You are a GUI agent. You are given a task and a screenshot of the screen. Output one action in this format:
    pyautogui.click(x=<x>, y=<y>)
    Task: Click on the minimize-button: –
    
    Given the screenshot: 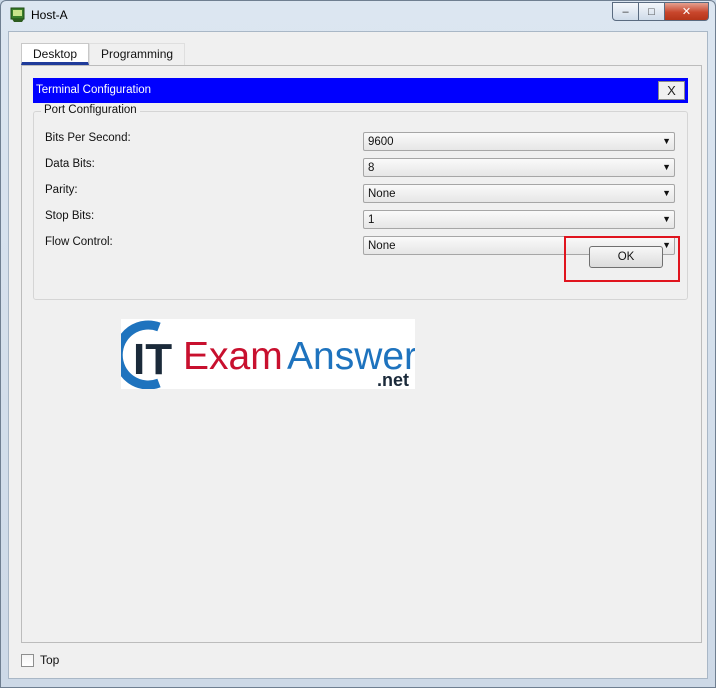 What is the action you would take?
    pyautogui.click(x=625, y=11)
    